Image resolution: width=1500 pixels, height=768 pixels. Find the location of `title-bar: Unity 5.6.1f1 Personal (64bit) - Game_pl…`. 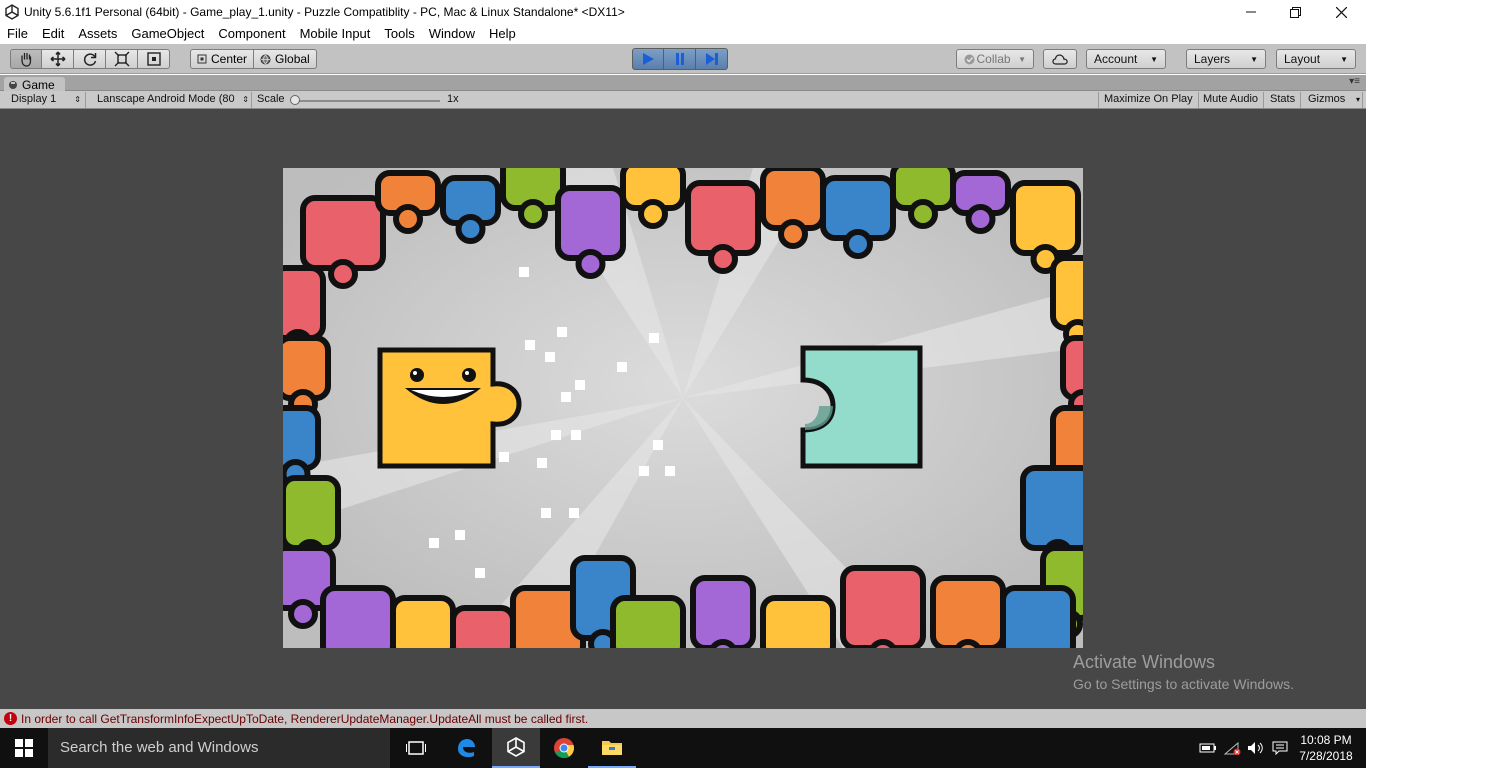

title-bar: Unity 5.6.1f1 Personal (64bit) - Game_pl… is located at coordinates (683, 12).